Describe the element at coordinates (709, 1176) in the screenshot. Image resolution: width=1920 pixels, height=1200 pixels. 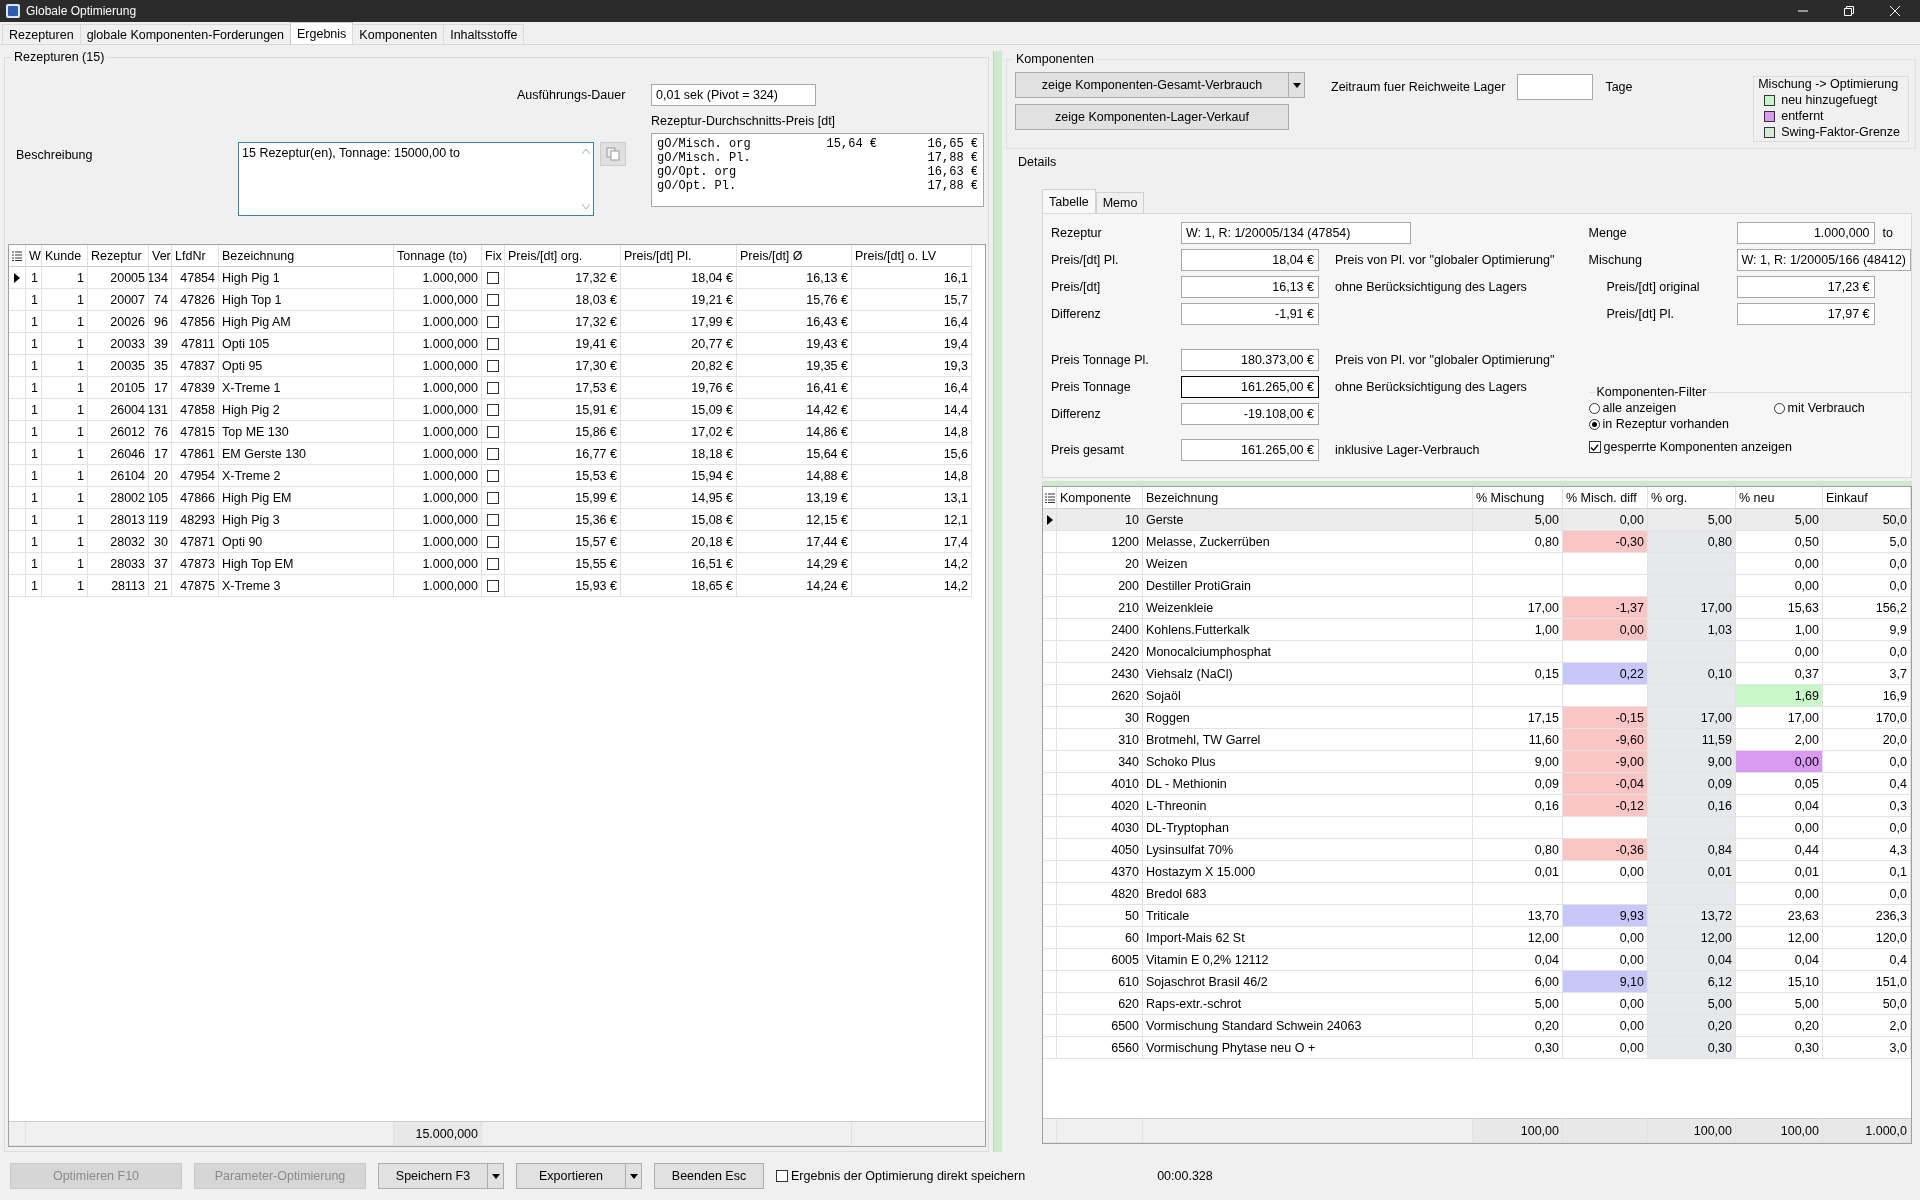
I see `action-button: Beenden Esc` at that location.